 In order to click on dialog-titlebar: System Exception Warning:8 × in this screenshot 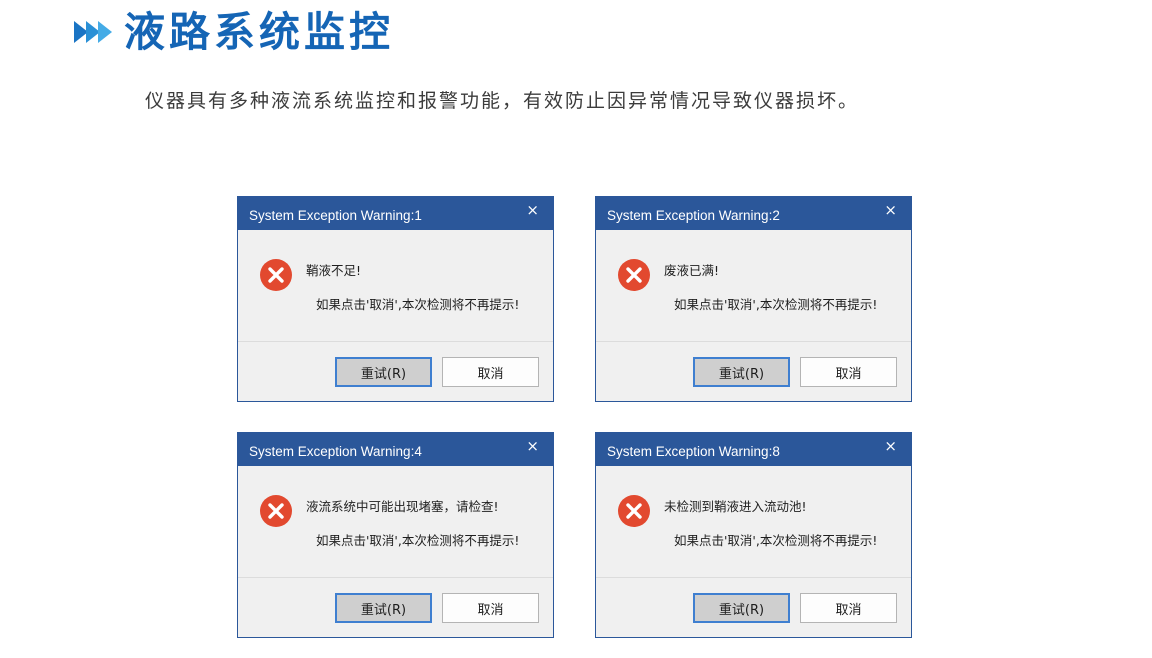, I will do `click(753, 449)`.